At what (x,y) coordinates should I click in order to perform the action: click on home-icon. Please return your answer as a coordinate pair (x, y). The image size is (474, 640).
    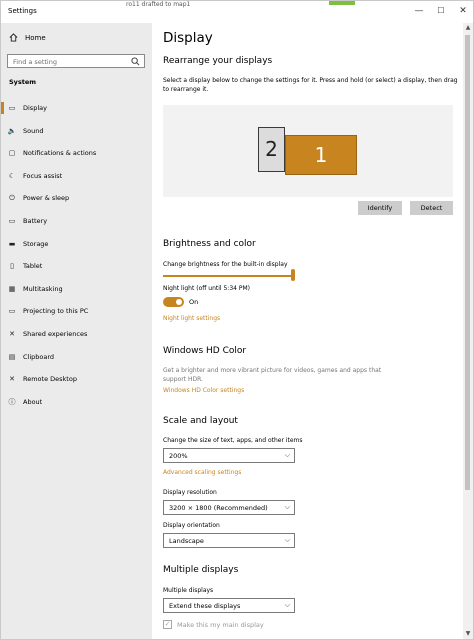
    Looking at the image, I should click on (13, 37).